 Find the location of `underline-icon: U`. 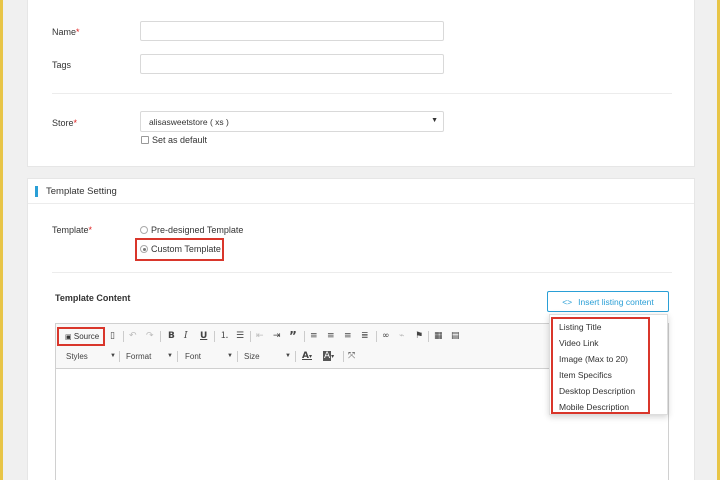

underline-icon: U is located at coordinates (203, 336).